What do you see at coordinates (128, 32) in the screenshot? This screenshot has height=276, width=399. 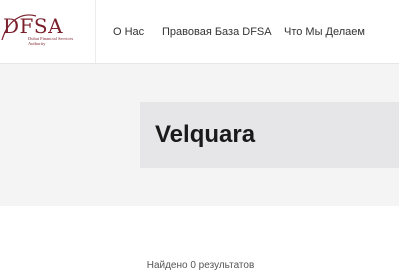 I see `nav-item-about: О Нас` at bounding box center [128, 32].